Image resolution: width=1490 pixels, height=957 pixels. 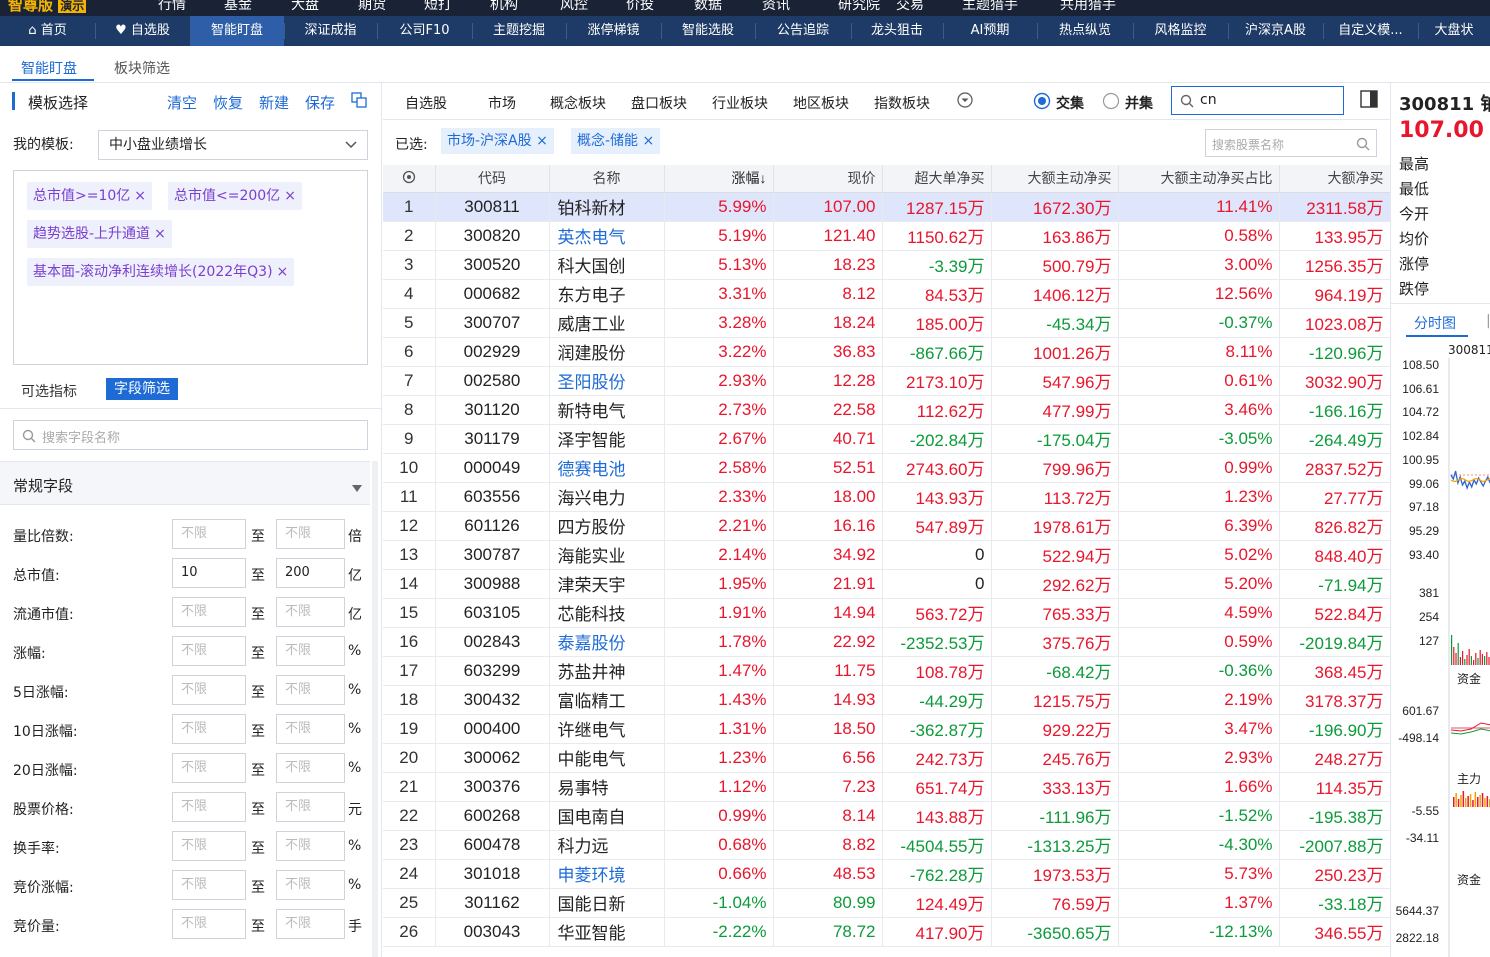 What do you see at coordinates (497, 141) in the screenshot?
I see `selected-chip: 市场-沪深A股 ×` at bounding box center [497, 141].